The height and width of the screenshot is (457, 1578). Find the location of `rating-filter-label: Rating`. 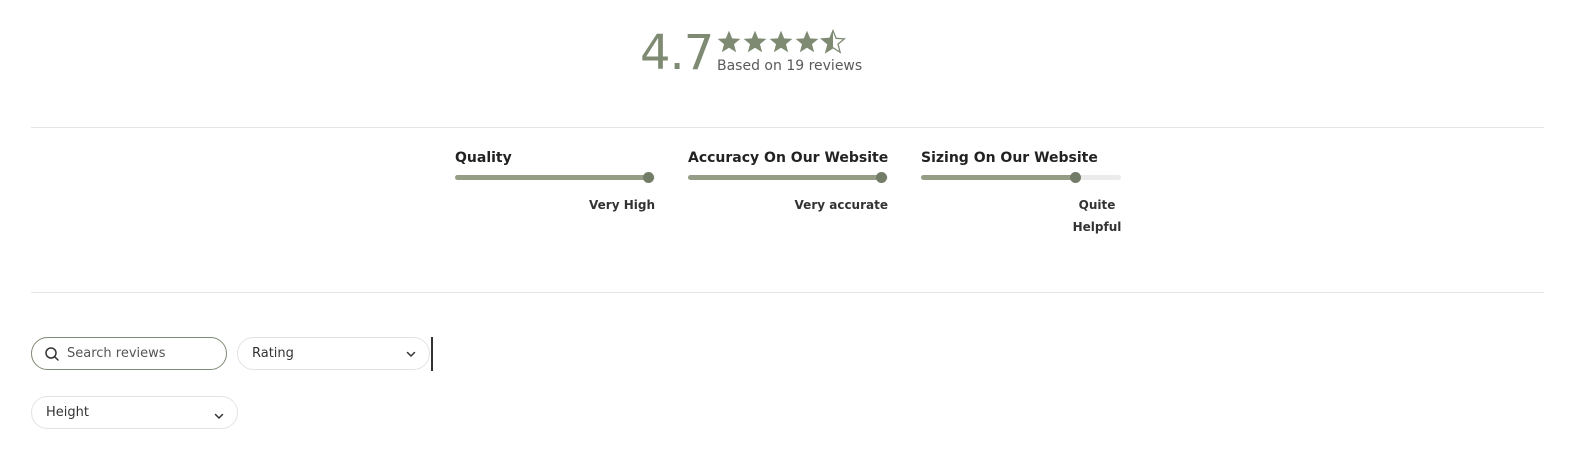

rating-filter-label: Rating is located at coordinates (273, 353).